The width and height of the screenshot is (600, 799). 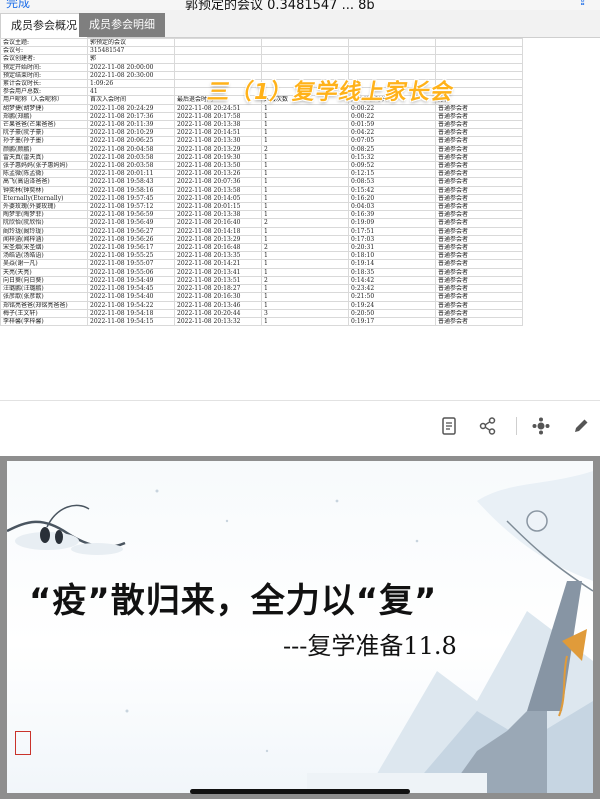 I want to click on table-cell: 汪璐鹏(汪璐鹏), so click(x=44, y=289).